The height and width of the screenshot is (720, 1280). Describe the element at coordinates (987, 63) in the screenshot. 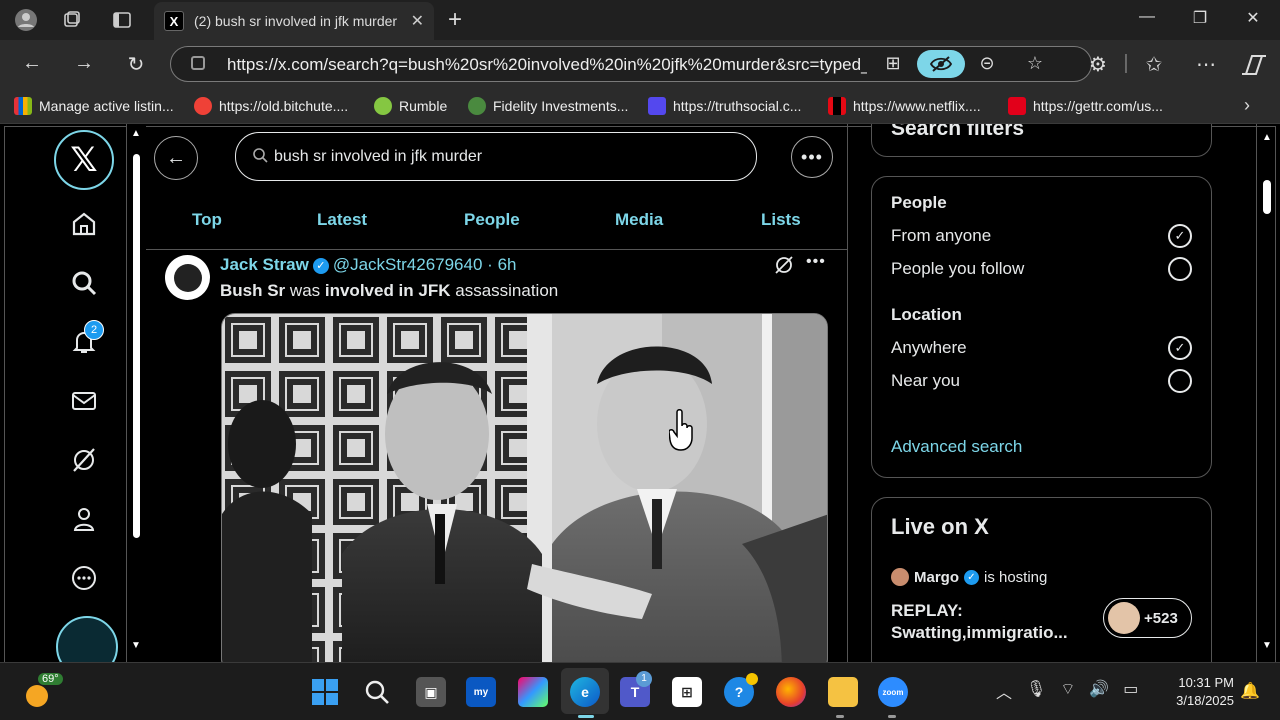

I see `reading-icon: ⊝` at that location.